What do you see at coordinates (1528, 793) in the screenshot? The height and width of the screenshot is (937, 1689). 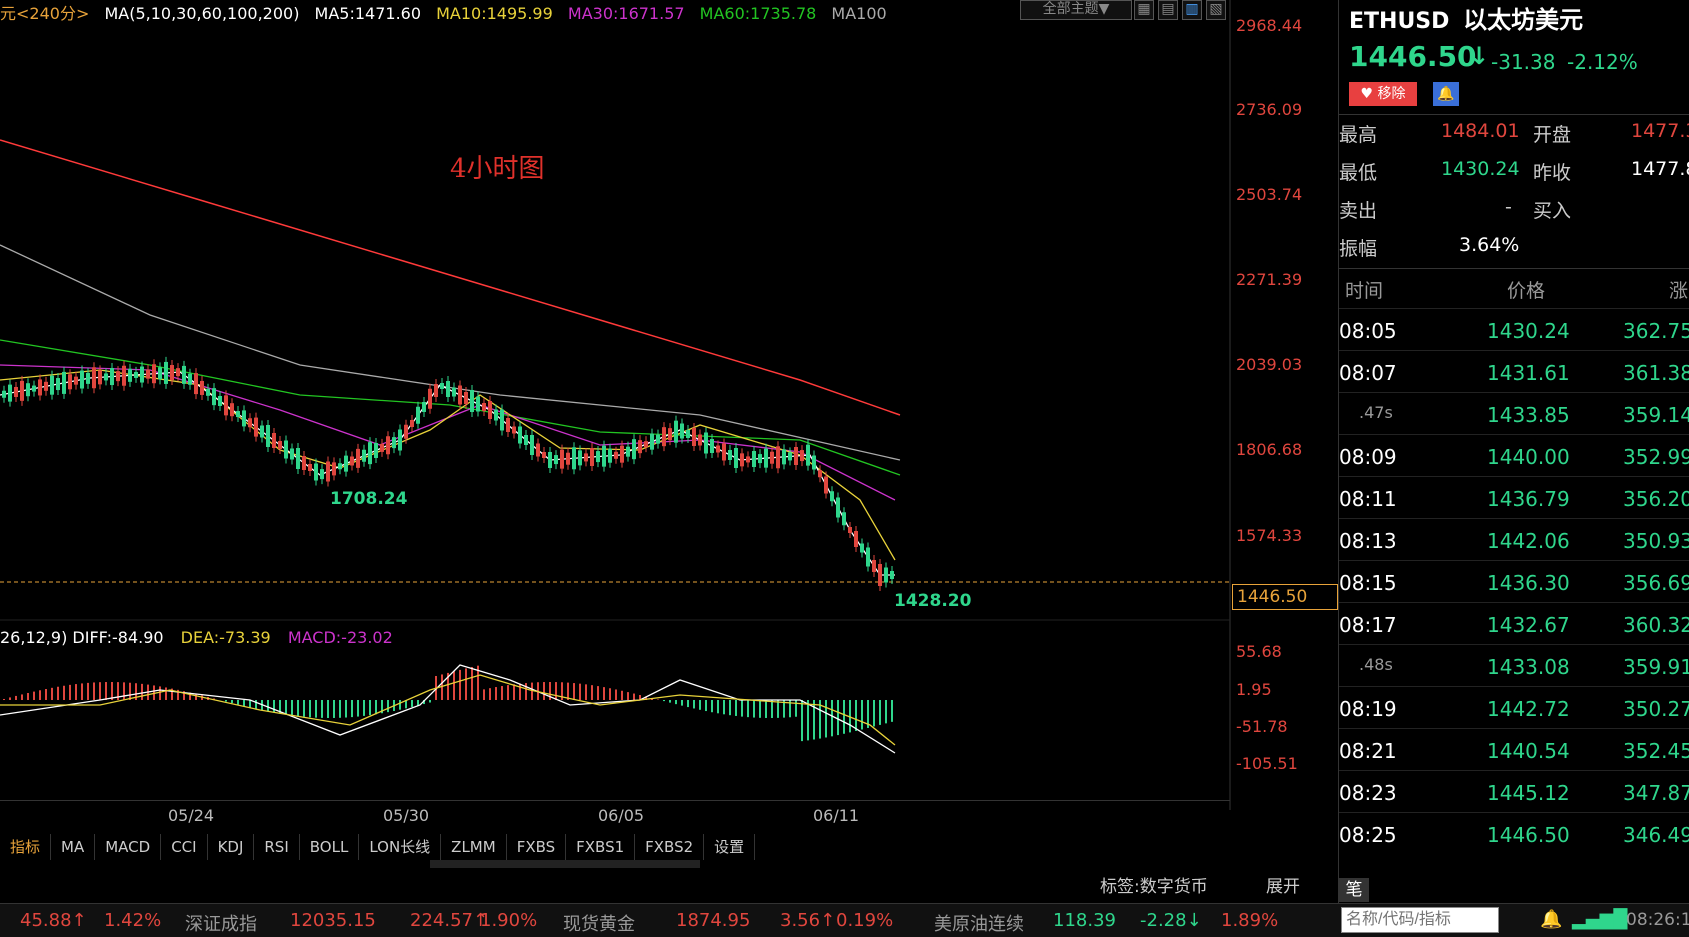 I see `tick-price: 1445.12` at bounding box center [1528, 793].